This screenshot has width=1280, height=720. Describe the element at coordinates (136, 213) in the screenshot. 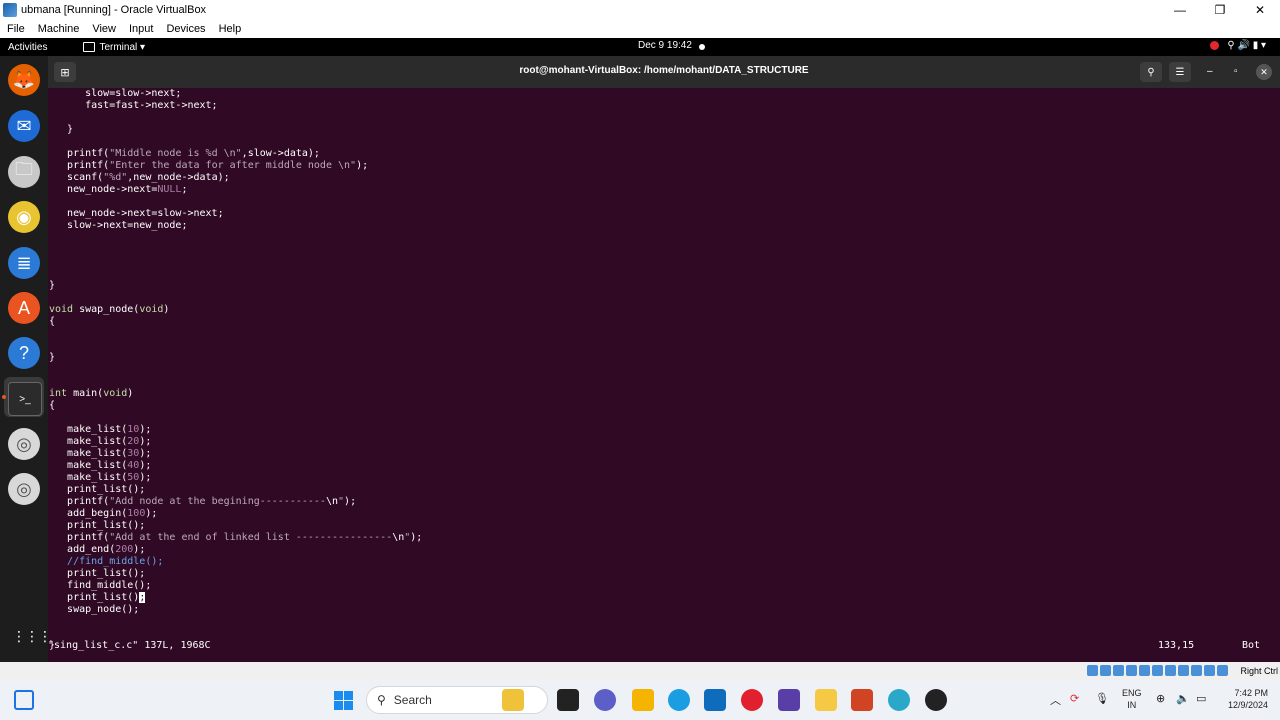

I see `code-token: new_node->next=slow->next;` at that location.